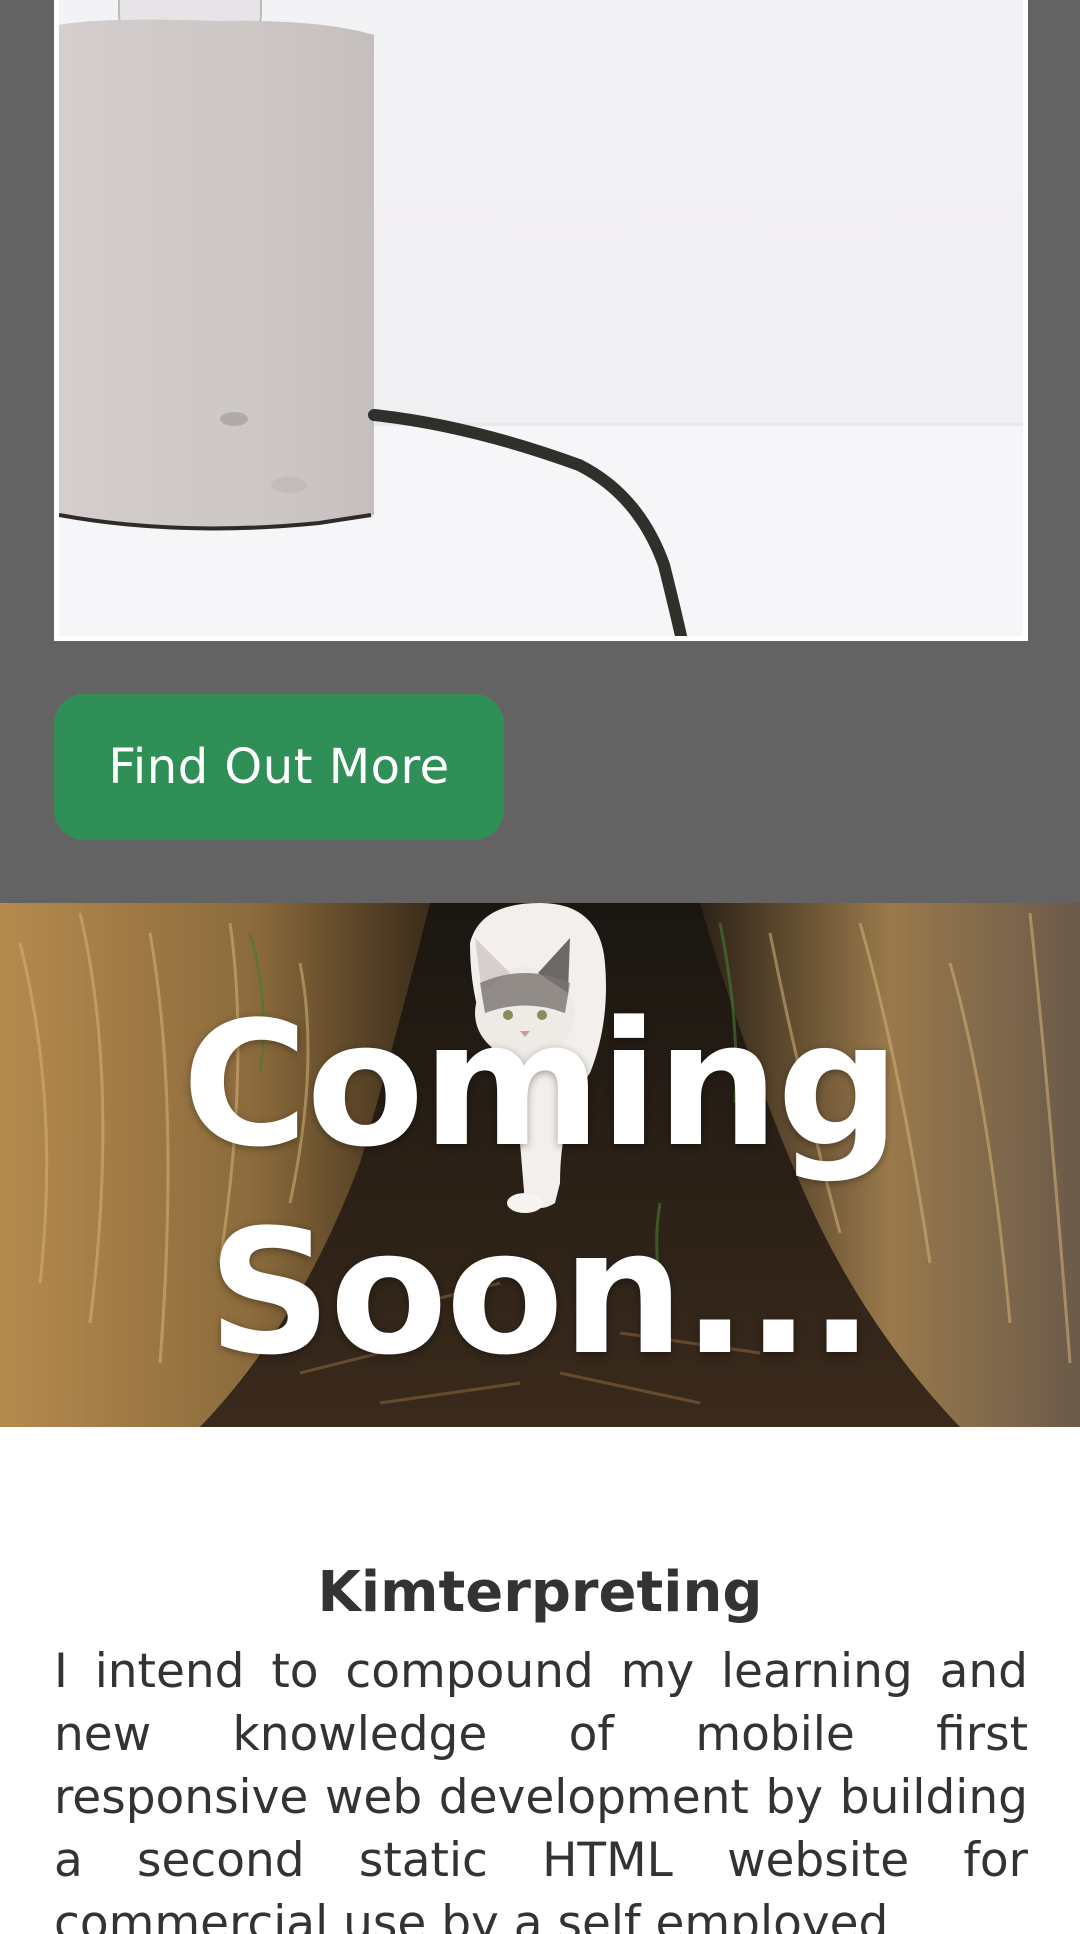  What do you see at coordinates (279, 767) in the screenshot?
I see `find-out-more-button: Find Out More` at bounding box center [279, 767].